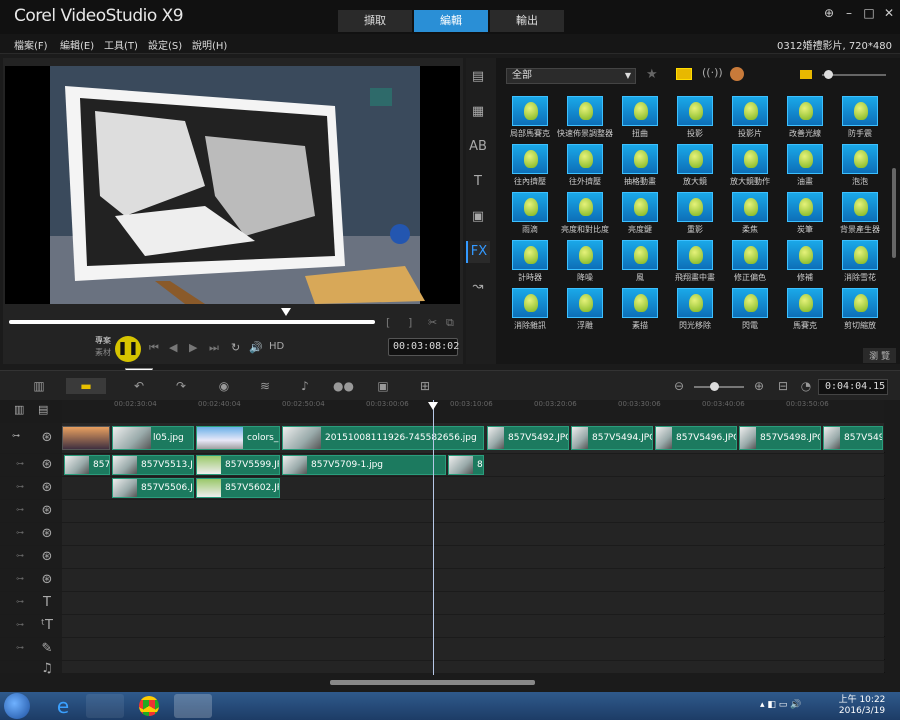 Image resolution: width=900 pixels, height=720 pixels. Describe the element at coordinates (528, 438) in the screenshot. I see `video-clip: 857V5492.JPG` at that location.